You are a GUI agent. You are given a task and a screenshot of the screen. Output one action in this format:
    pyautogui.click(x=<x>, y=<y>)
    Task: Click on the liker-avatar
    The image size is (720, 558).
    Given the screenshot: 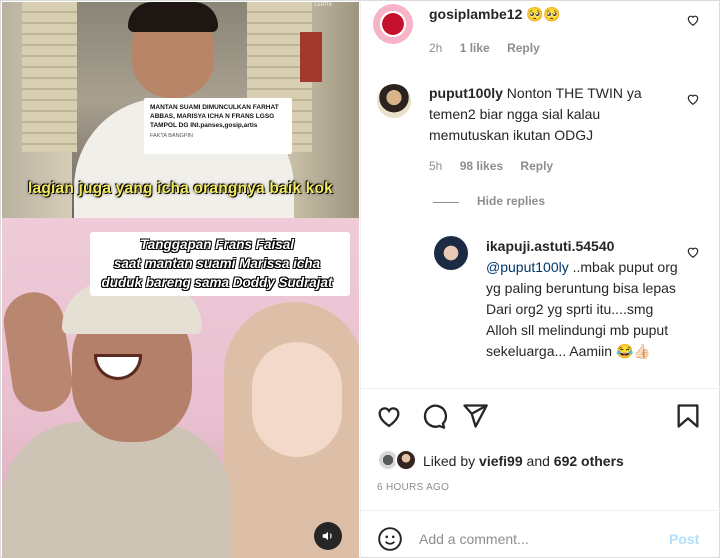 What is the action you would take?
    pyautogui.click(x=406, y=460)
    